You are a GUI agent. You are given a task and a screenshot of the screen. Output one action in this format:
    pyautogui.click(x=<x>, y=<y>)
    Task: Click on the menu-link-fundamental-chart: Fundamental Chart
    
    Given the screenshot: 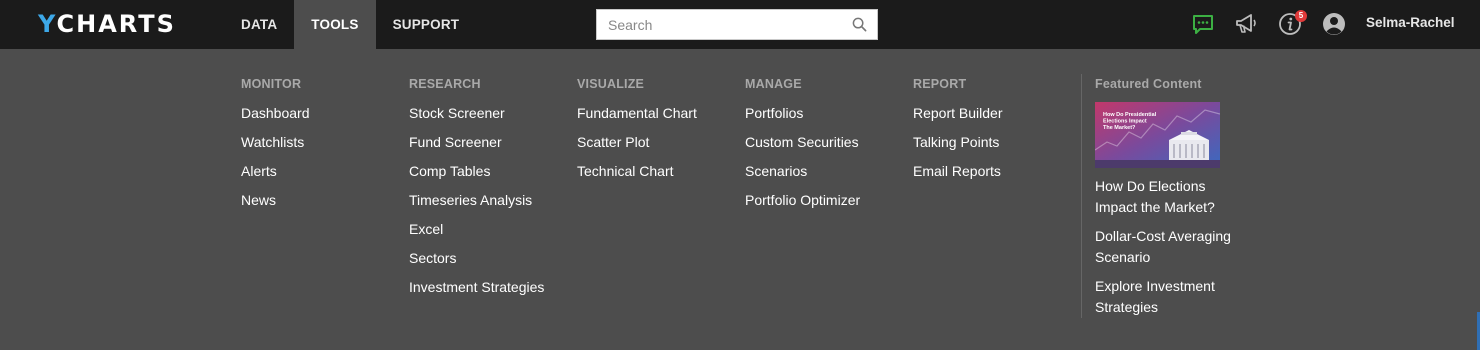 What is the action you would take?
    pyautogui.click(x=637, y=118)
    